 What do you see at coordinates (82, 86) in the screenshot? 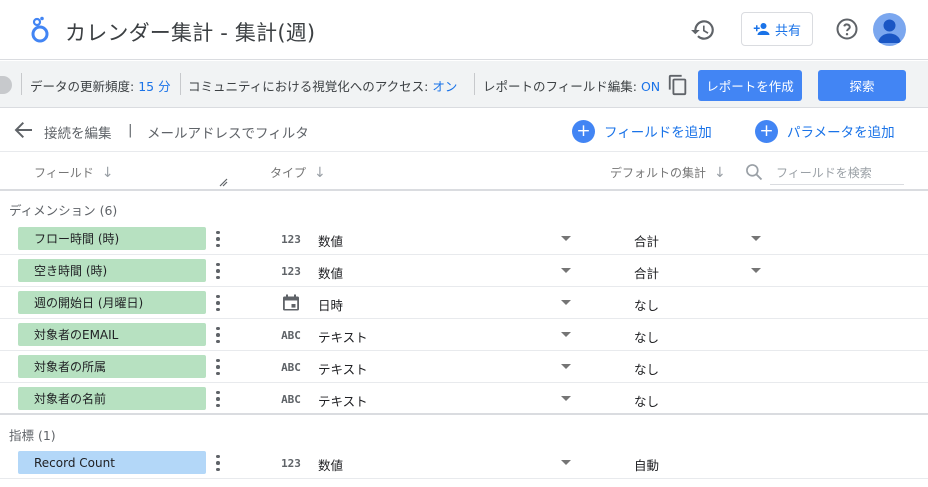
I see `freshness-label: データの更新頻度:` at bounding box center [82, 86].